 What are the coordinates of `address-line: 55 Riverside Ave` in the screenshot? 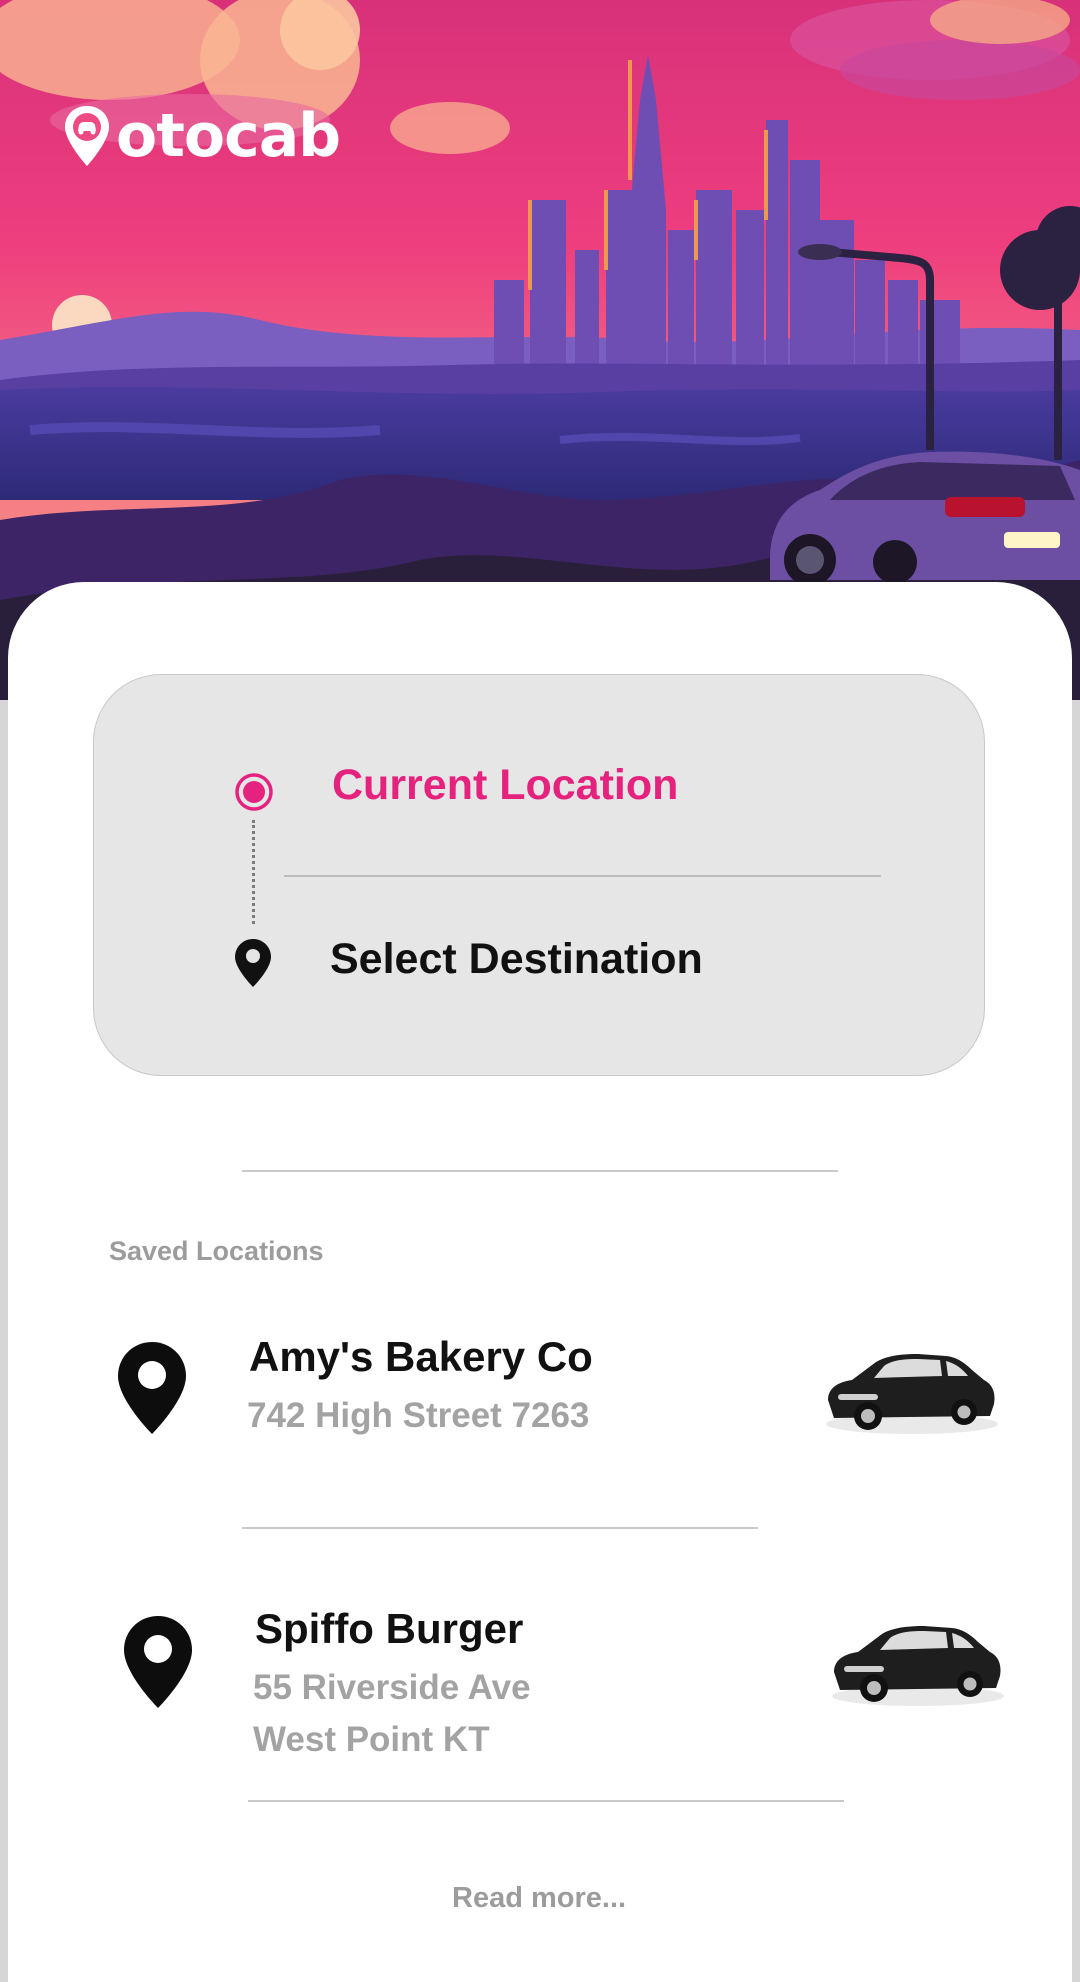 It's located at (392, 1687).